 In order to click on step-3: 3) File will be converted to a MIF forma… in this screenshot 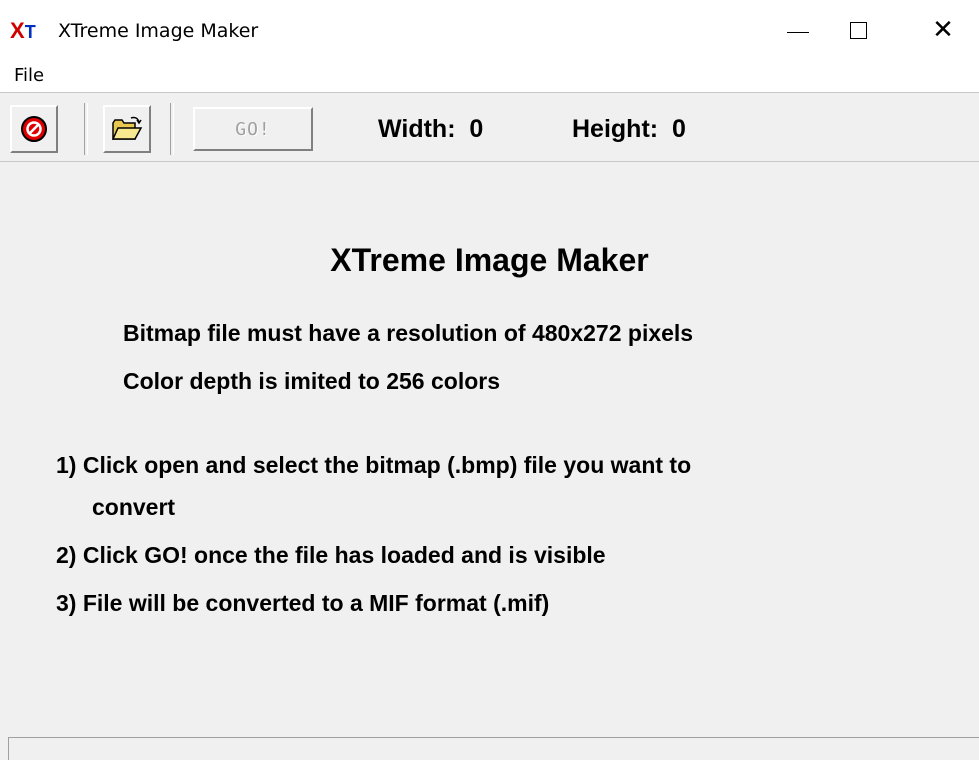, I will do `click(303, 603)`.